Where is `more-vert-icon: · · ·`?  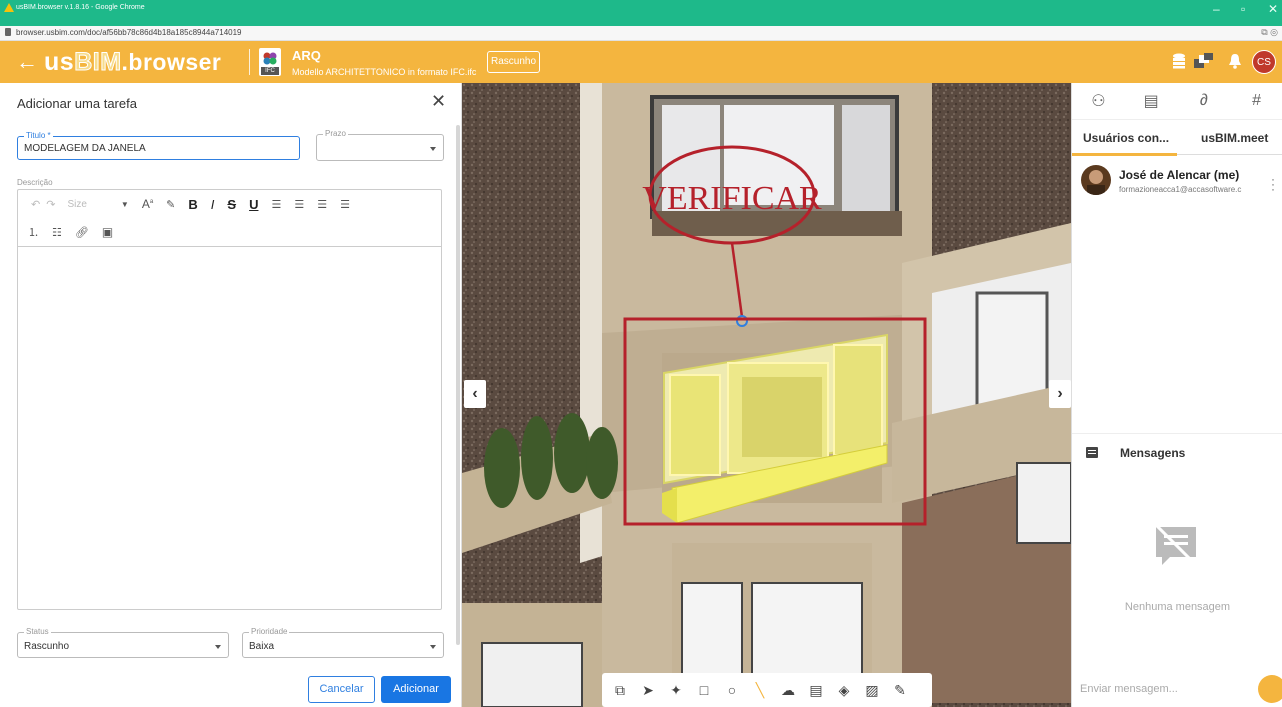
more-vert-icon: · · · is located at coordinates (1273, 184).